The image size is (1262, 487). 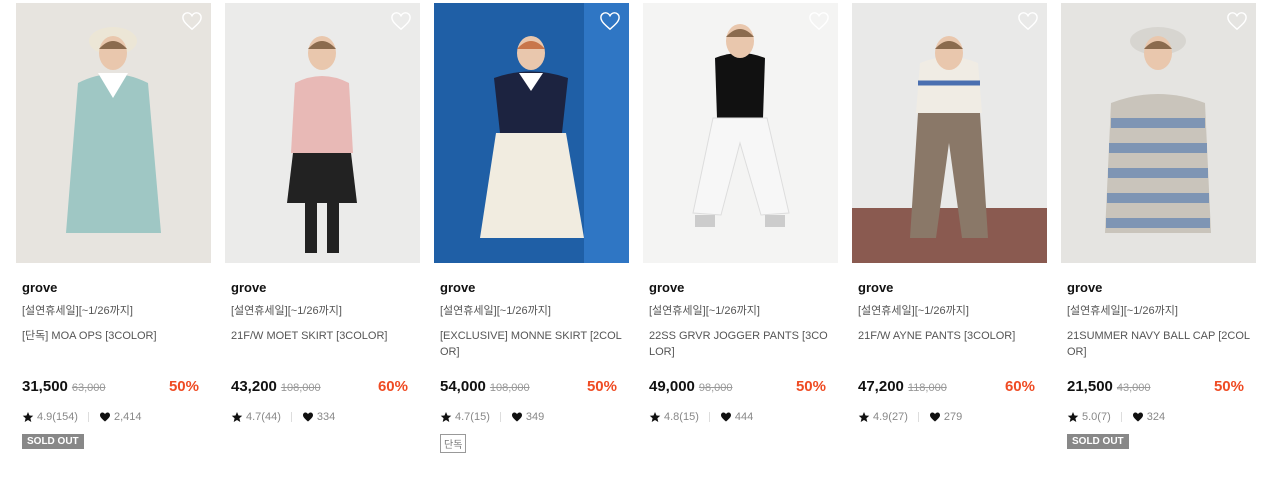 What do you see at coordinates (672, 386) in the screenshot?
I see `sale-price: 49,000` at bounding box center [672, 386].